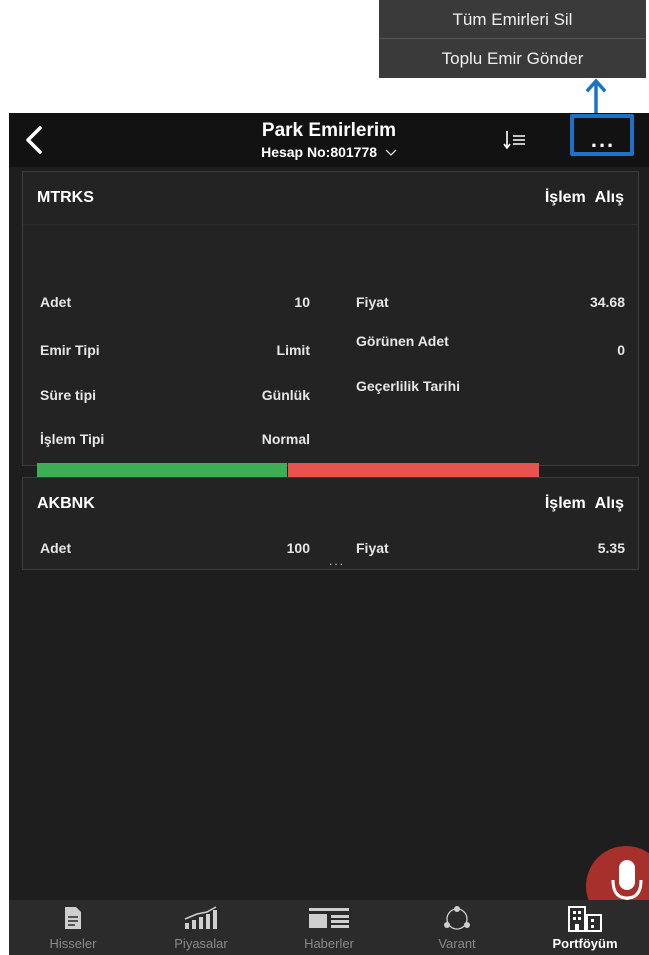 The image size is (649, 955). What do you see at coordinates (65, 197) in the screenshot?
I see `order-symbol: MTRKS` at bounding box center [65, 197].